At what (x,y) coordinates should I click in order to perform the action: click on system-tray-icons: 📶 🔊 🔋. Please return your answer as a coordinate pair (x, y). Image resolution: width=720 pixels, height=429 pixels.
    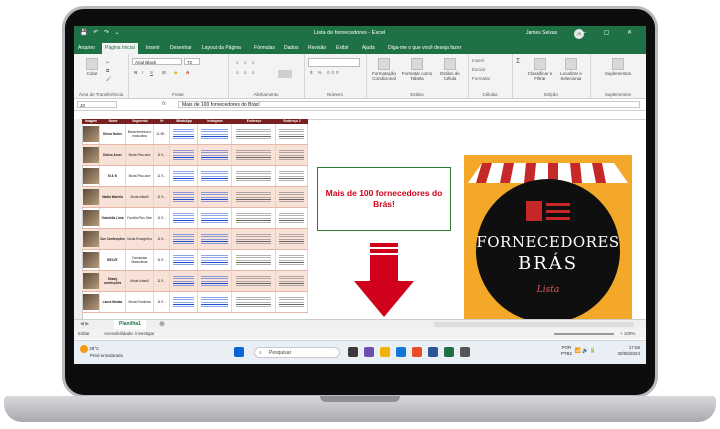
    Looking at the image, I should click on (585, 351).